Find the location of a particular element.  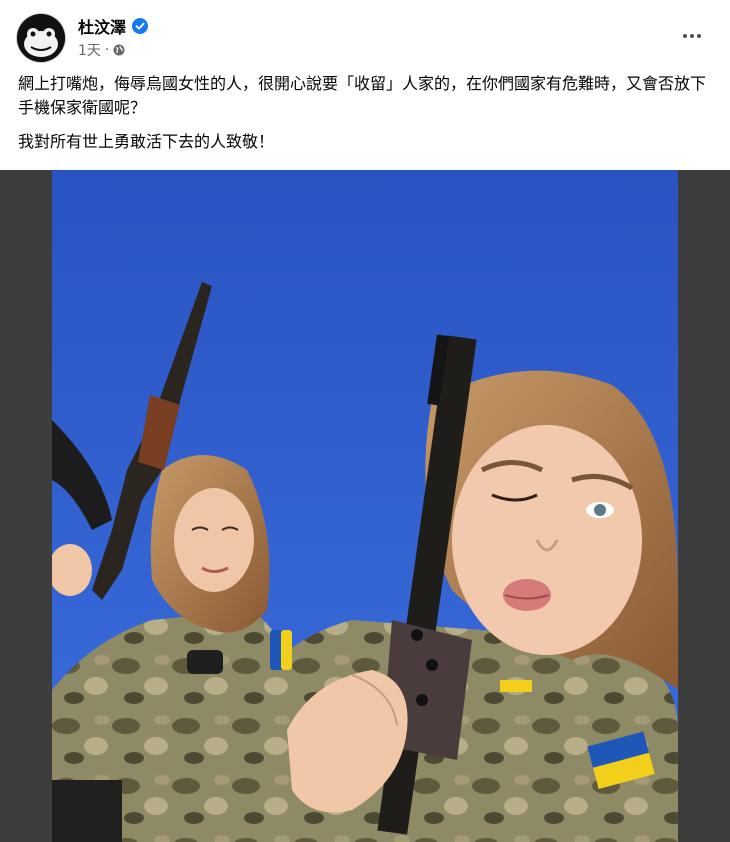

author-name: 杜汶澤 is located at coordinates (102, 26).